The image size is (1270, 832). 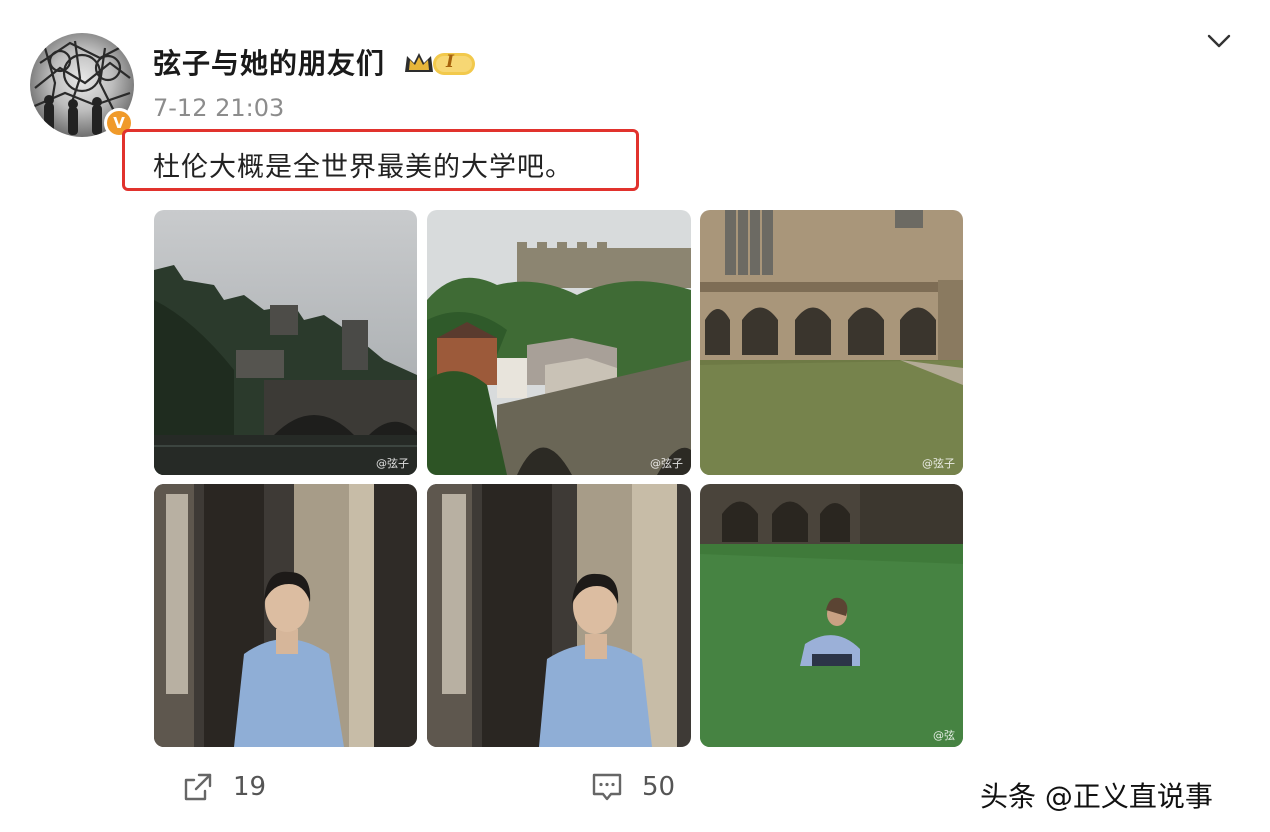 What do you see at coordinates (632, 787) in the screenshot?
I see `comment-button: 50` at bounding box center [632, 787].